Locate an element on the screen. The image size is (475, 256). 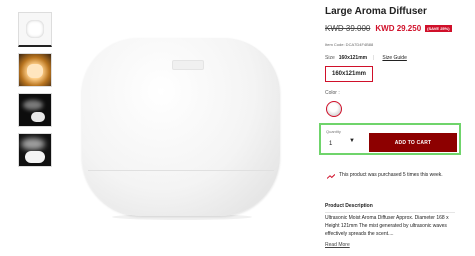
description-divider is located at coordinates (390, 212).